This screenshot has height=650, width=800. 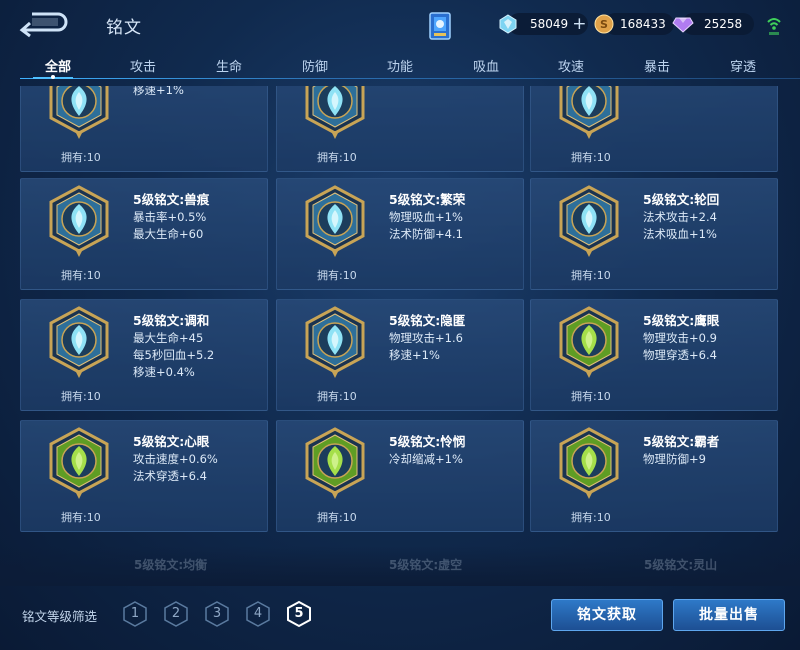 I want to click on diamond-icon, so click(x=508, y=24).